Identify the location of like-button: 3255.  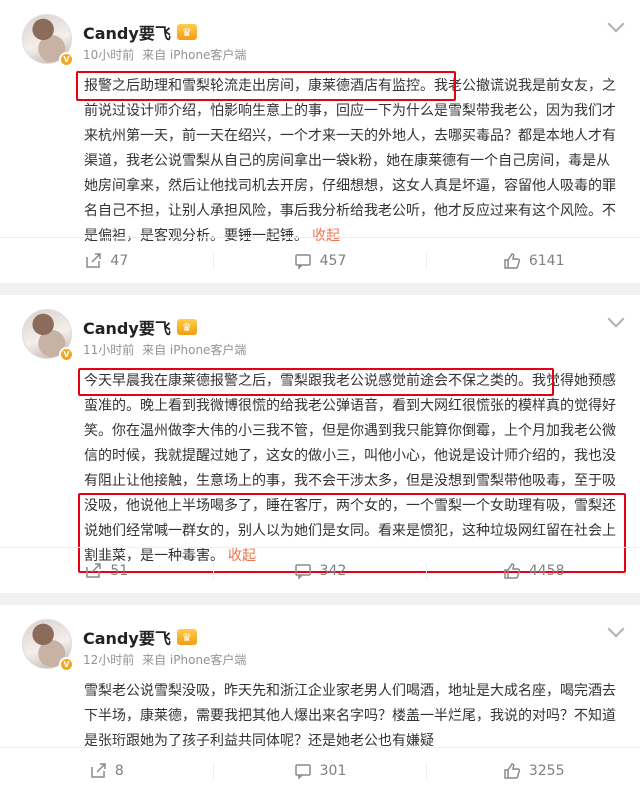
(533, 770).